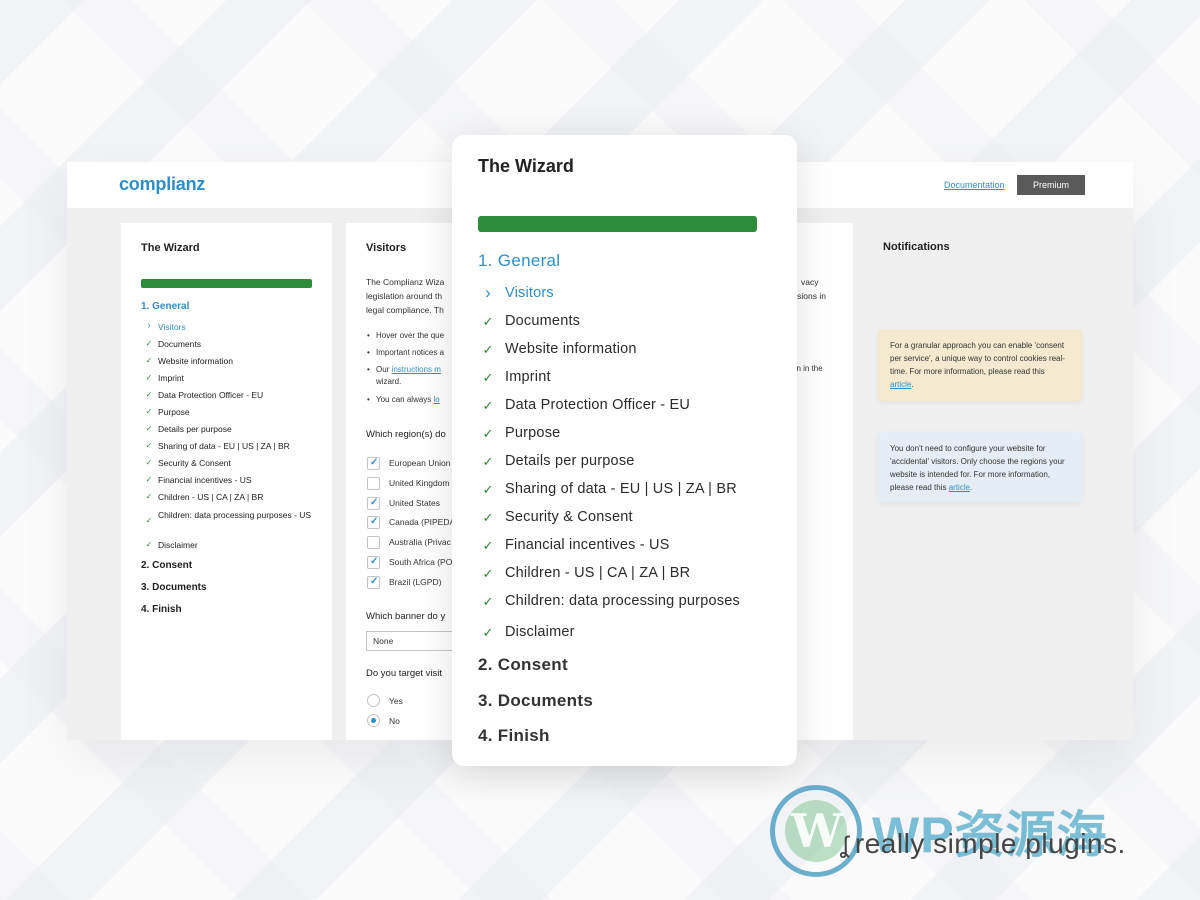 Image resolution: width=1200 pixels, height=900 pixels. Describe the element at coordinates (226, 283) in the screenshot. I see `wizard-progress-bar` at that location.